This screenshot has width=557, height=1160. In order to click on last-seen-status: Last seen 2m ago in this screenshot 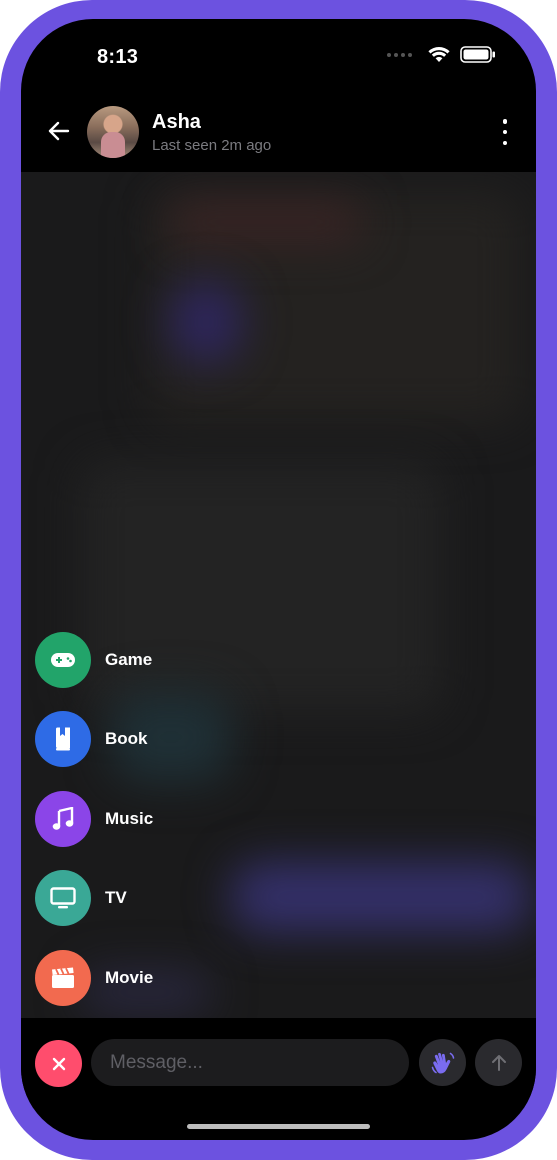, I will do `click(212, 145)`.